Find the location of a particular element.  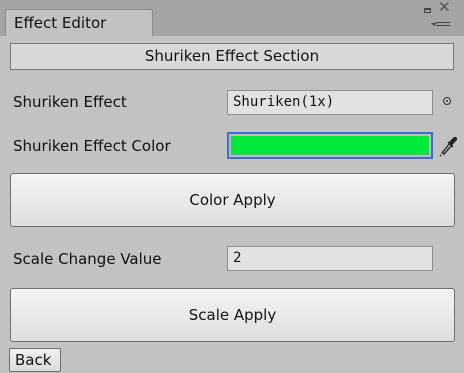

section-header: Shuriken Effect Section is located at coordinates (232, 56).